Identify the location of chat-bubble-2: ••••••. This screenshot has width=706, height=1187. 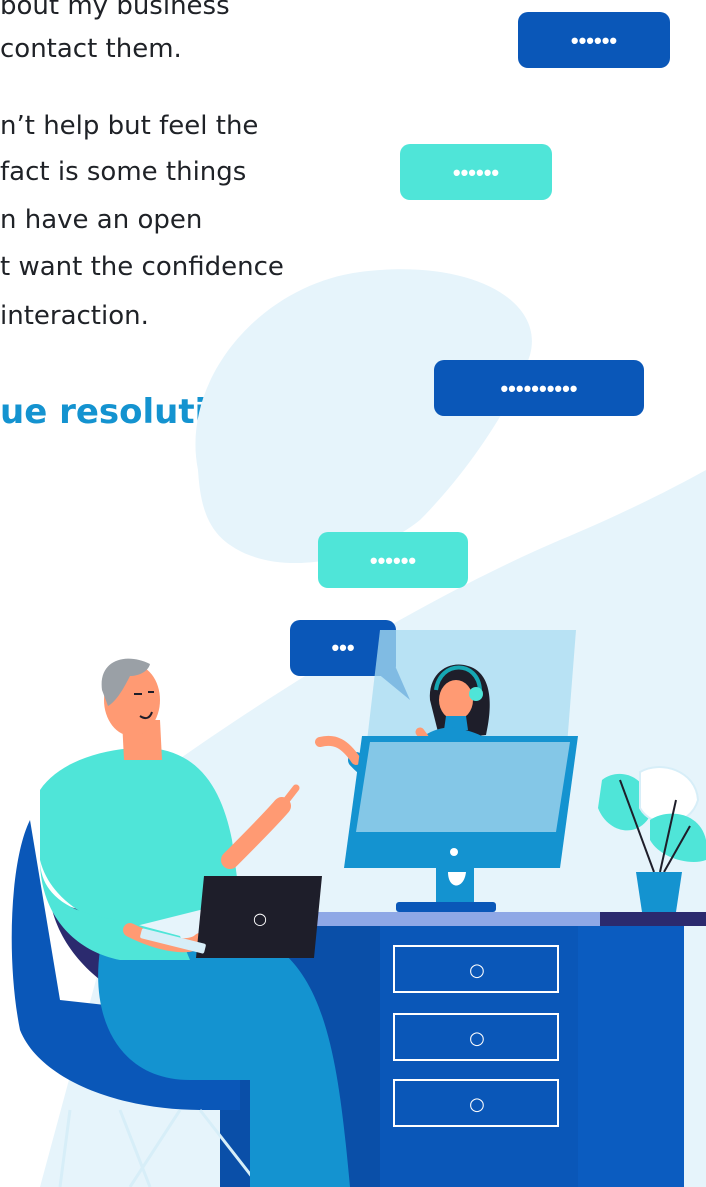
(476, 172).